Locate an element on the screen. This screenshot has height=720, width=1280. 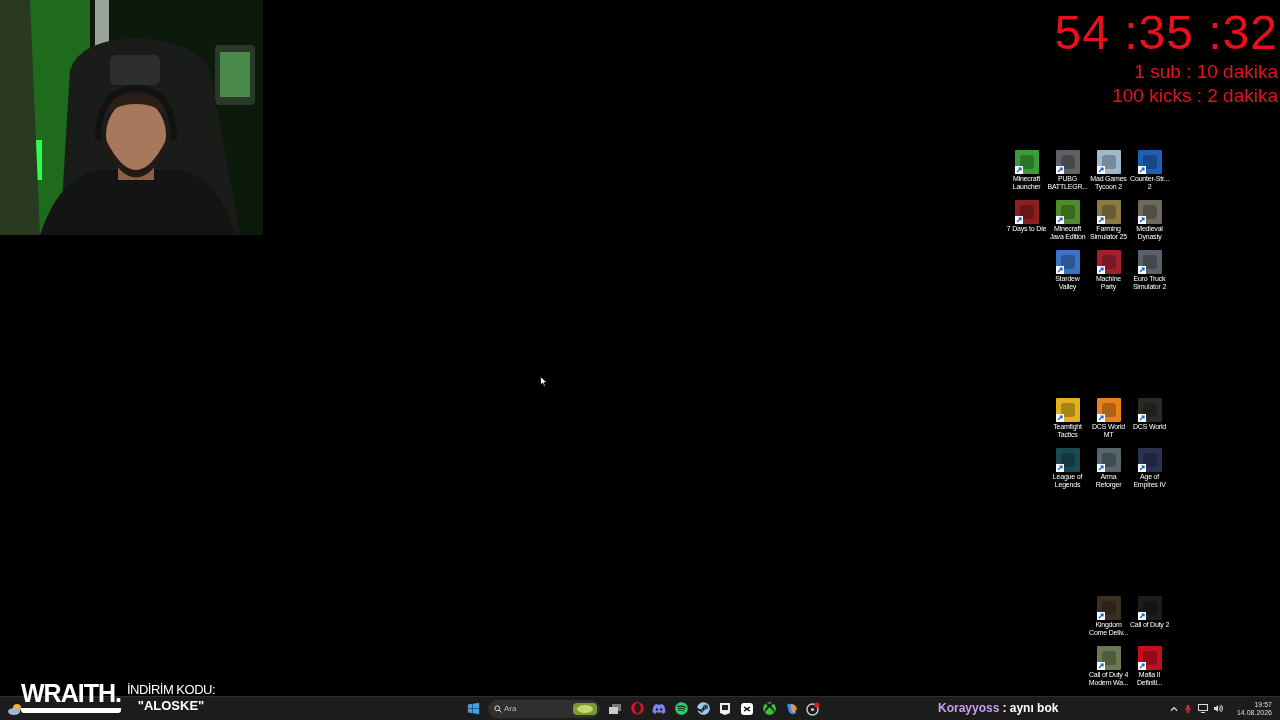
chat-username: Korayyoss is located at coordinates (969, 708).